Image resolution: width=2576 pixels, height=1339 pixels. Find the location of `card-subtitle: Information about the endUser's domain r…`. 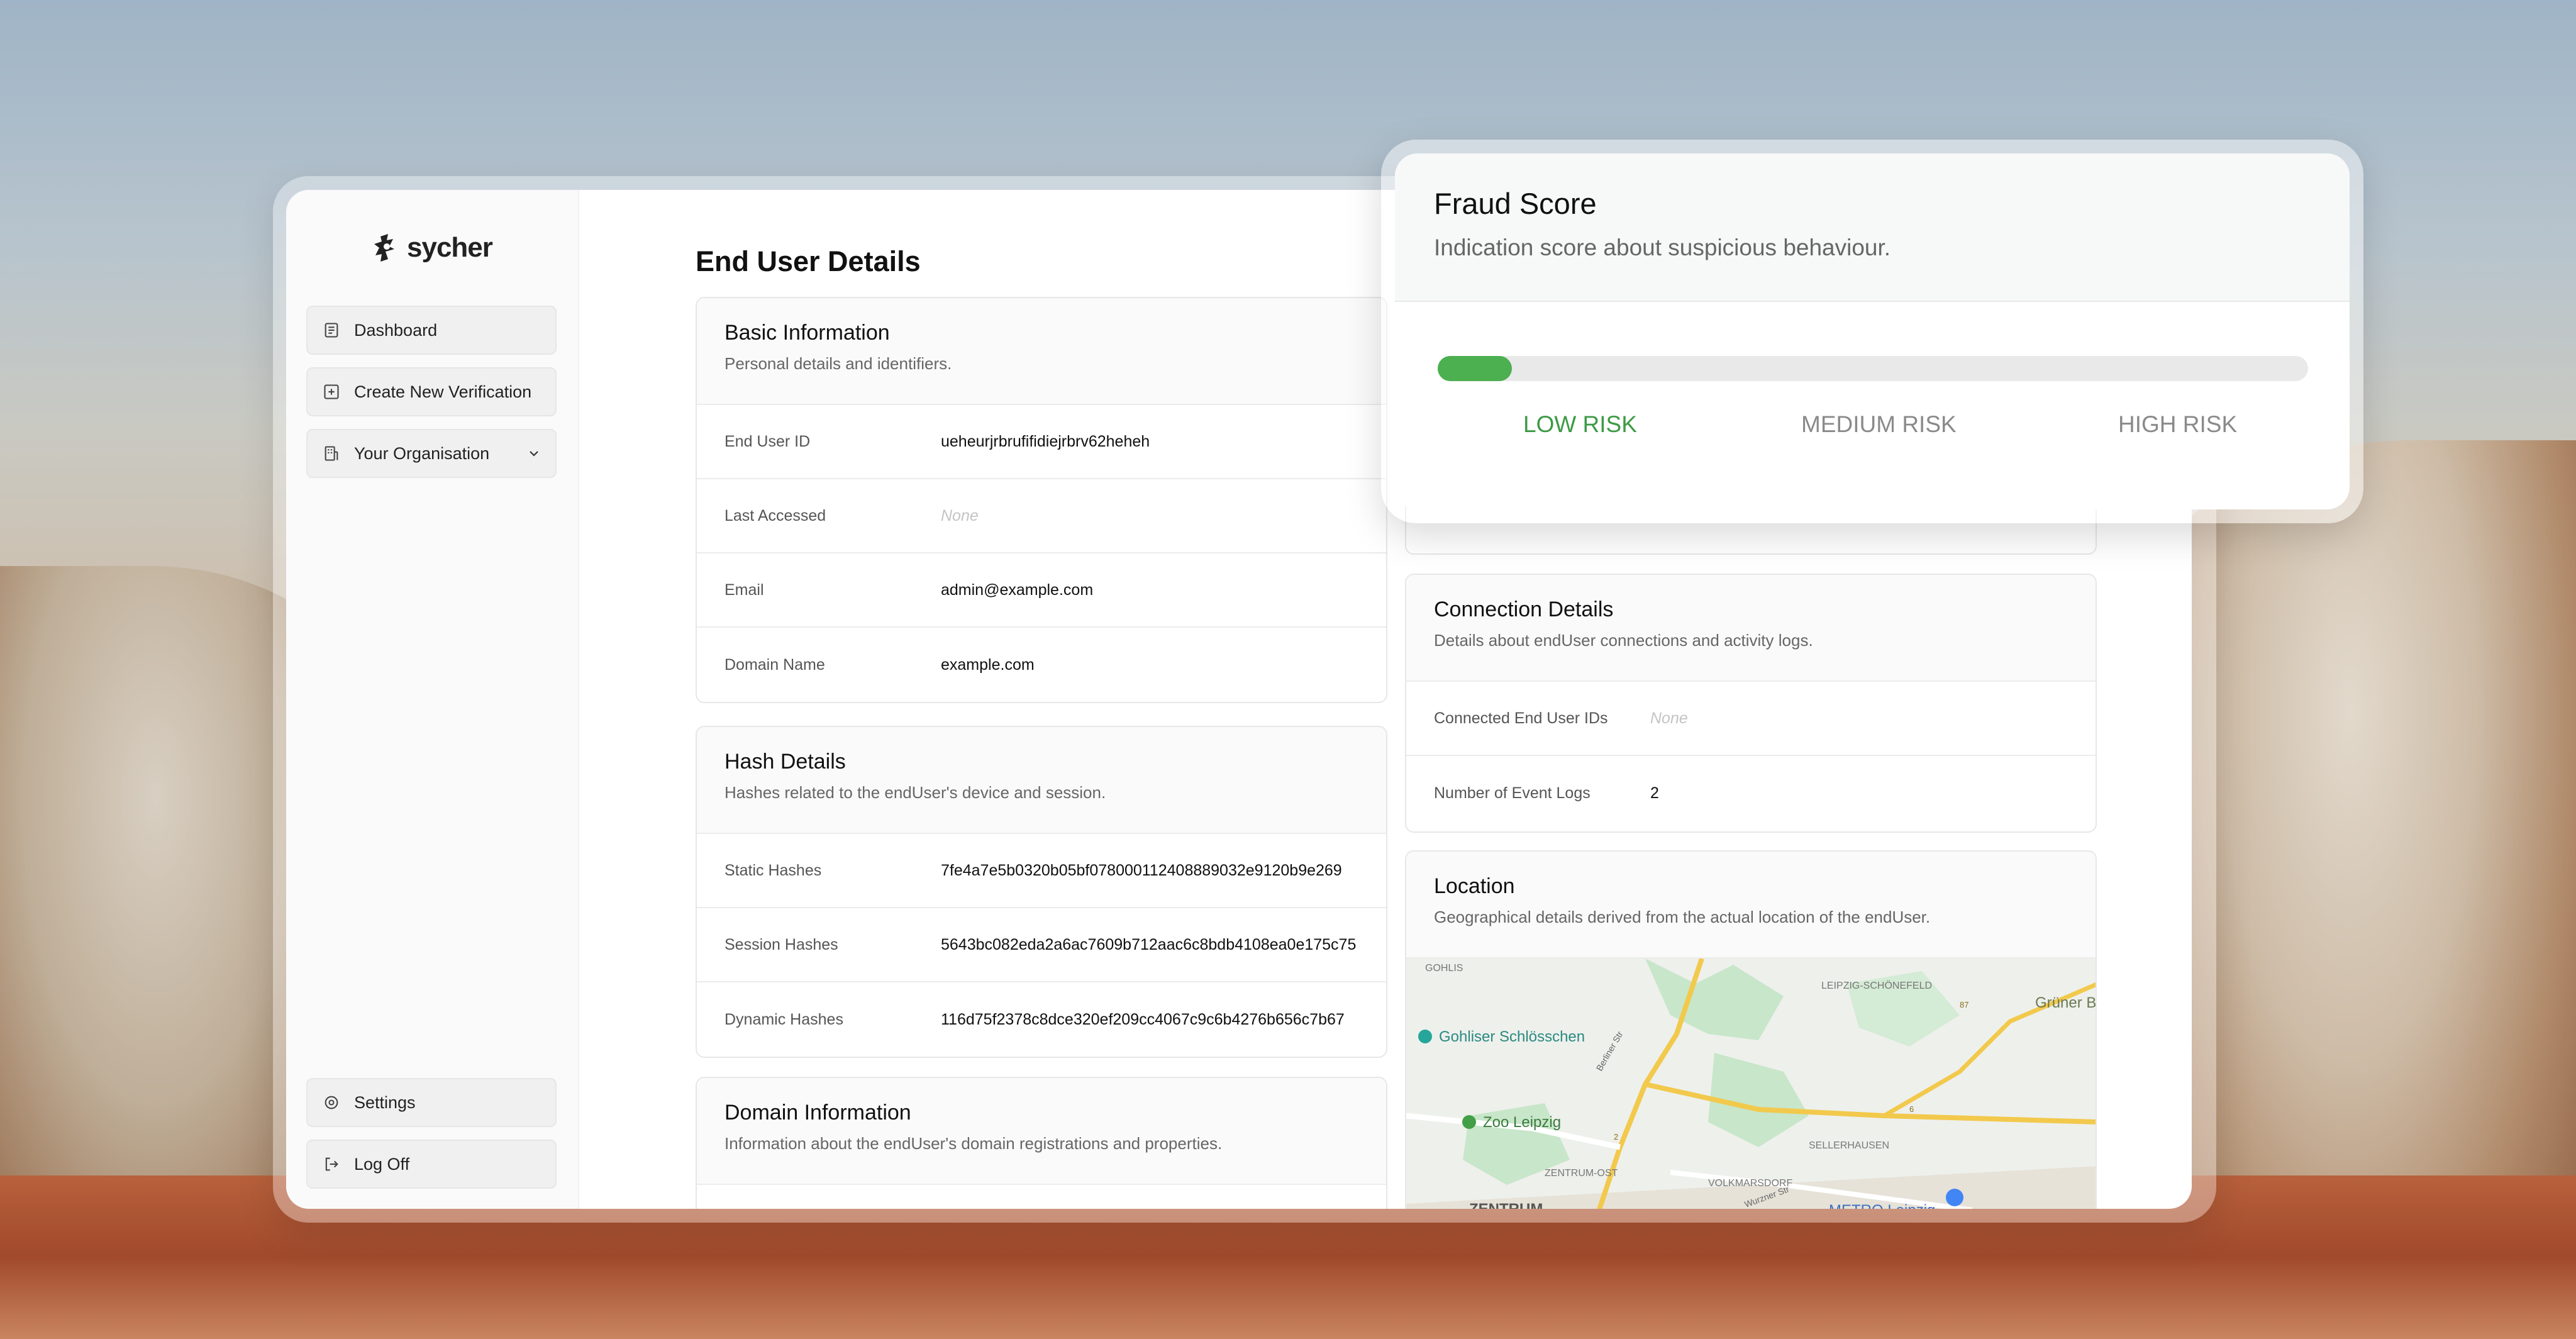

card-subtitle: Information about the endUser's domain r… is located at coordinates (973, 1143).